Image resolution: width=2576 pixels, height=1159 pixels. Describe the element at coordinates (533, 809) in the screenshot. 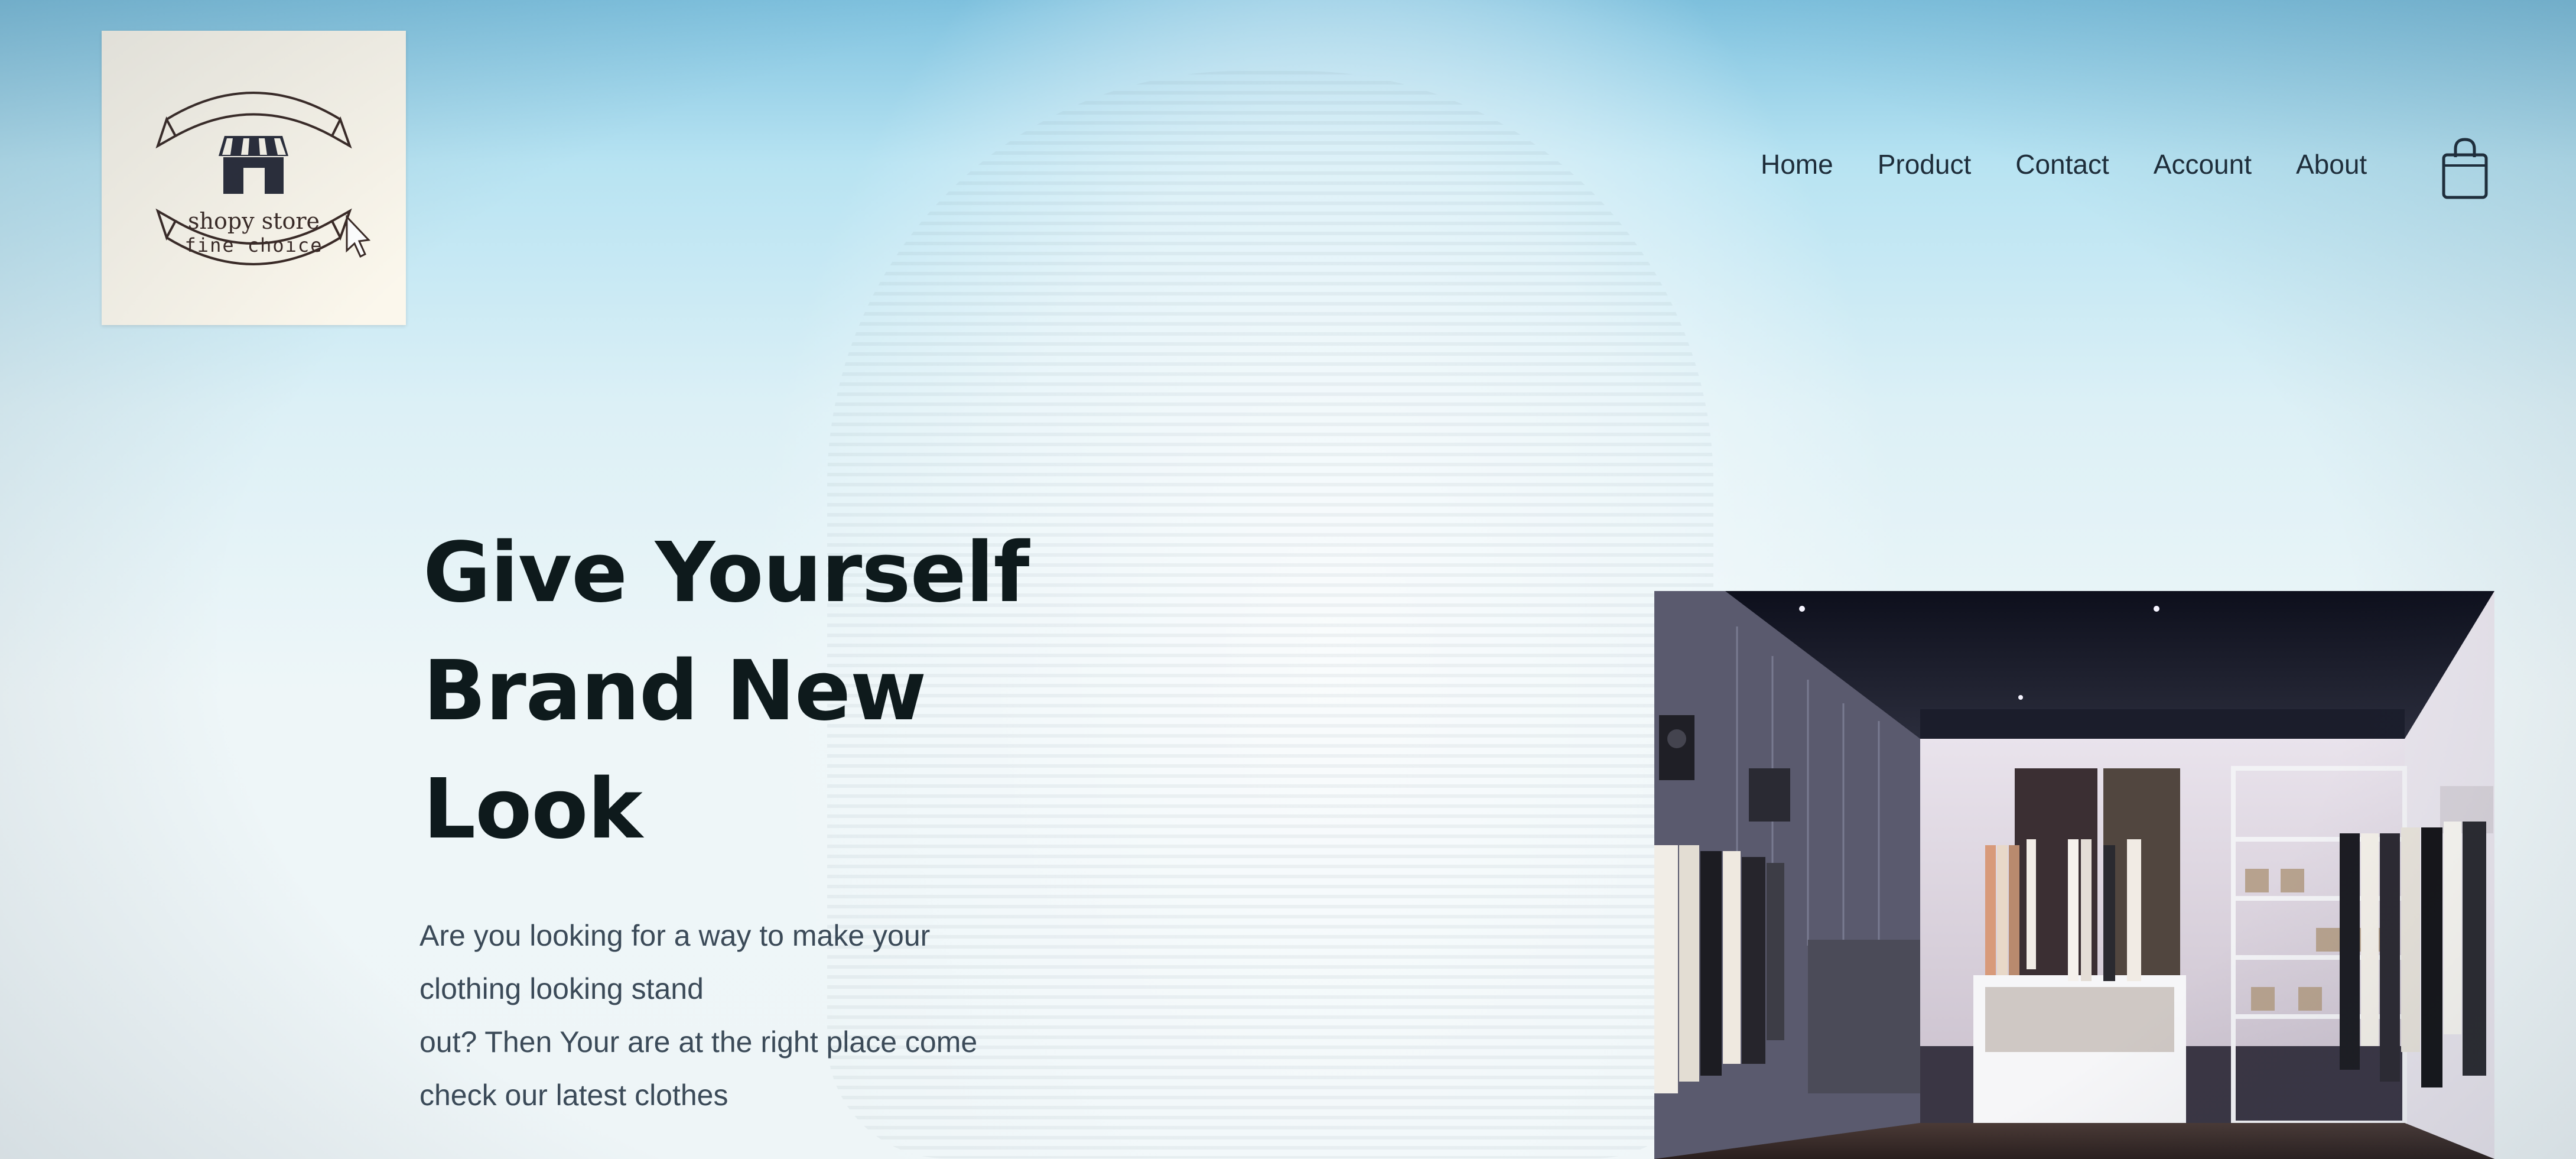

I see `hero-title-line: Look` at that location.